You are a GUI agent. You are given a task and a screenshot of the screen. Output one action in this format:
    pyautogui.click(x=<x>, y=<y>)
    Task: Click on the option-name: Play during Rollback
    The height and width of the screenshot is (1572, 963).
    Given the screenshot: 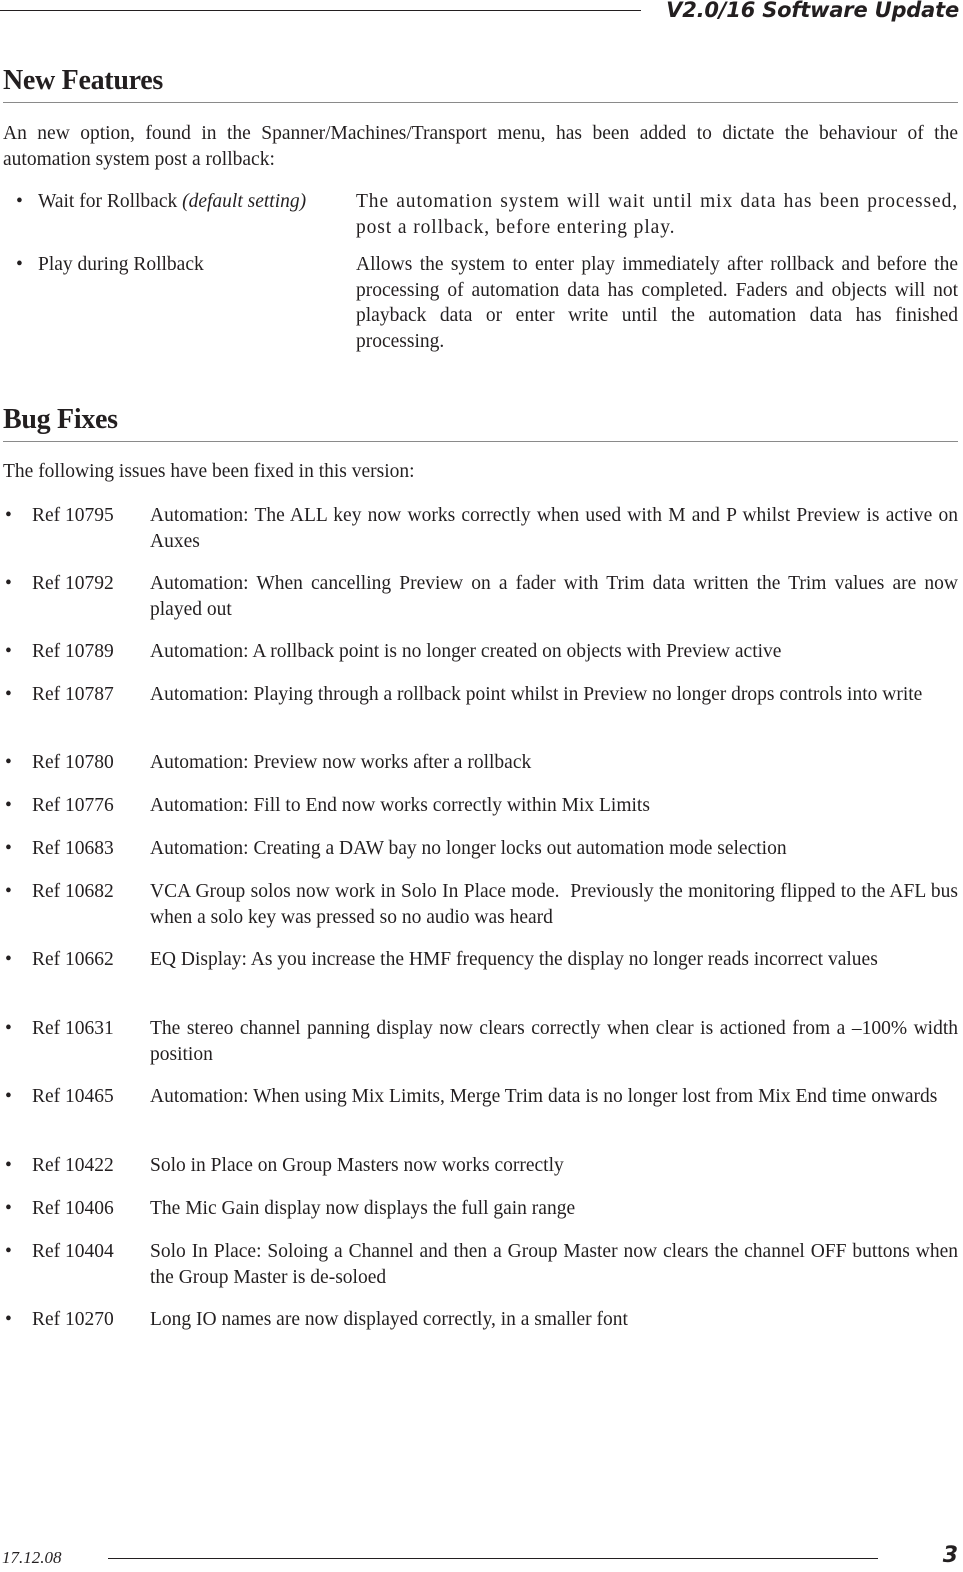 What is the action you would take?
    pyautogui.click(x=121, y=264)
    